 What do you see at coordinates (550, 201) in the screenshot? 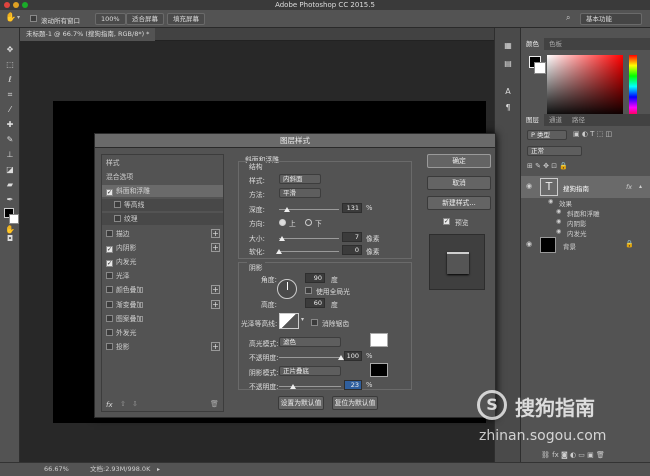
I see `effects-eye-icon: ◉` at bounding box center [550, 201].